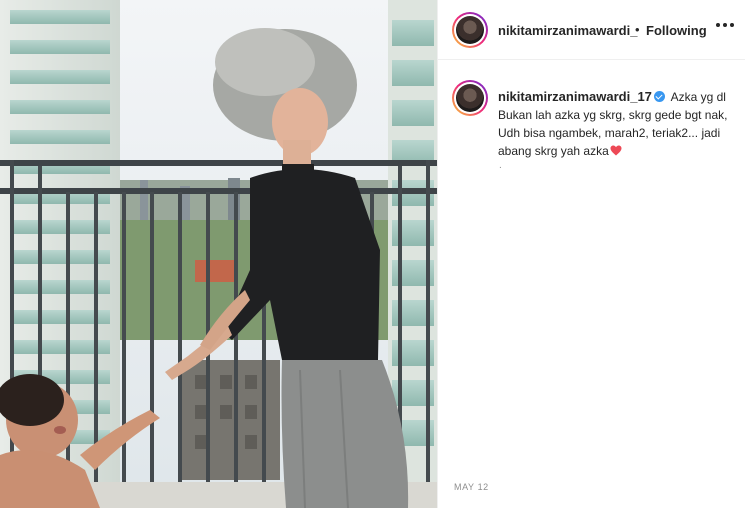  I want to click on header-avatar, so click(470, 30).